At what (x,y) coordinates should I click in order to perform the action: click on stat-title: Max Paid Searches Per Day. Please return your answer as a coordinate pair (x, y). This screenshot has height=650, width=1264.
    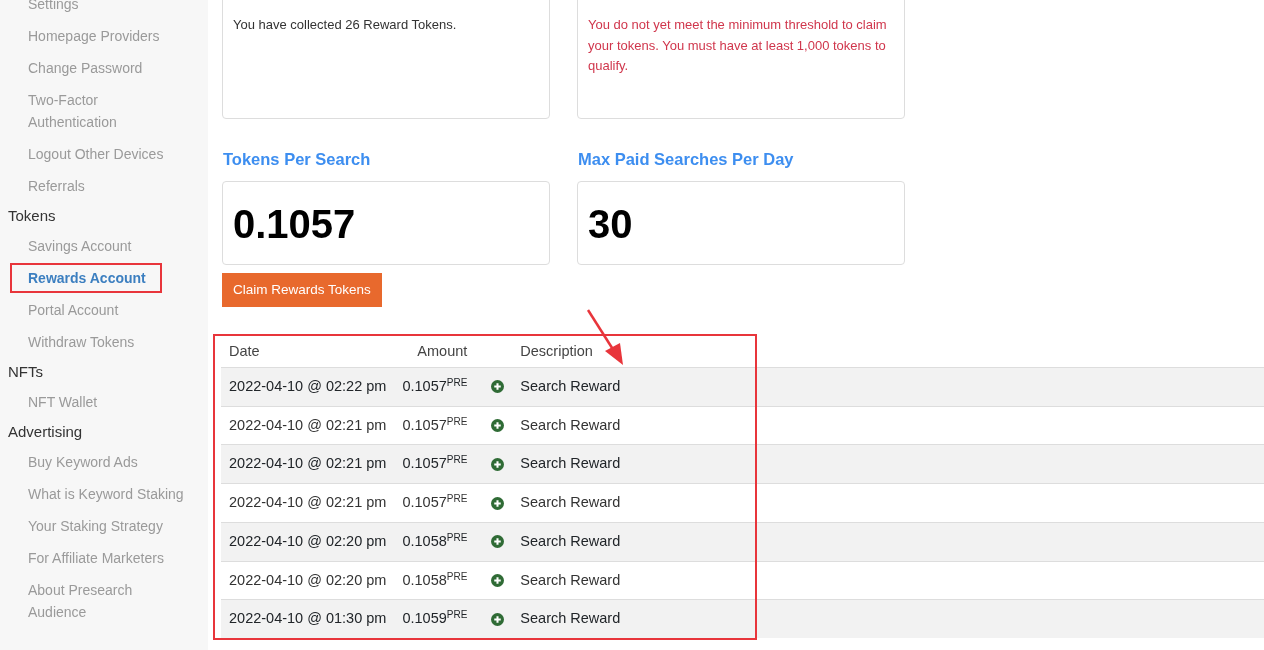
    Looking at the image, I should click on (686, 159).